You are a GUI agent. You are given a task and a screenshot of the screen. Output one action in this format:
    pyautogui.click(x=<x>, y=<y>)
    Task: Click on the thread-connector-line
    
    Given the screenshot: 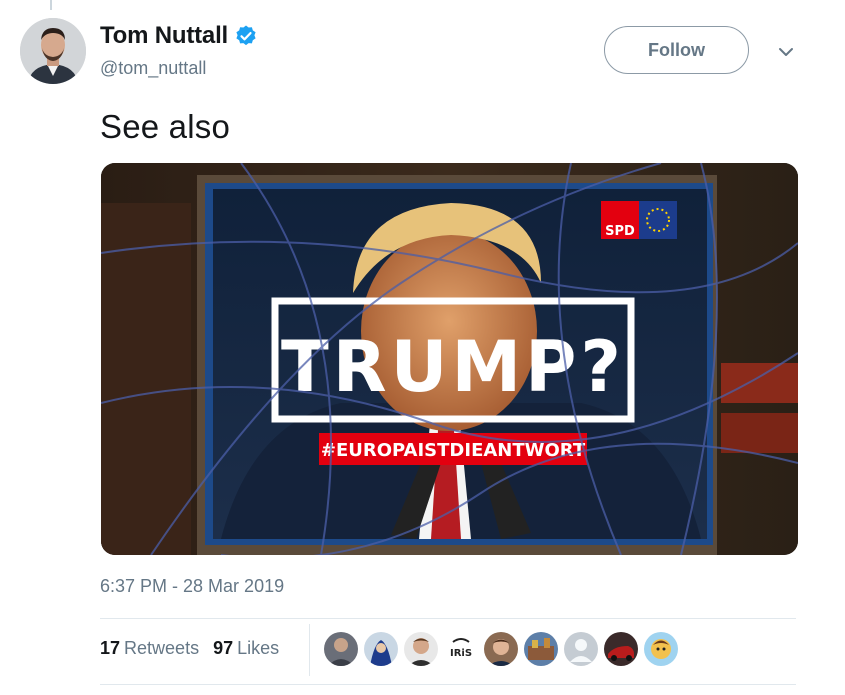 What is the action you would take?
    pyautogui.click(x=51, y=5)
    